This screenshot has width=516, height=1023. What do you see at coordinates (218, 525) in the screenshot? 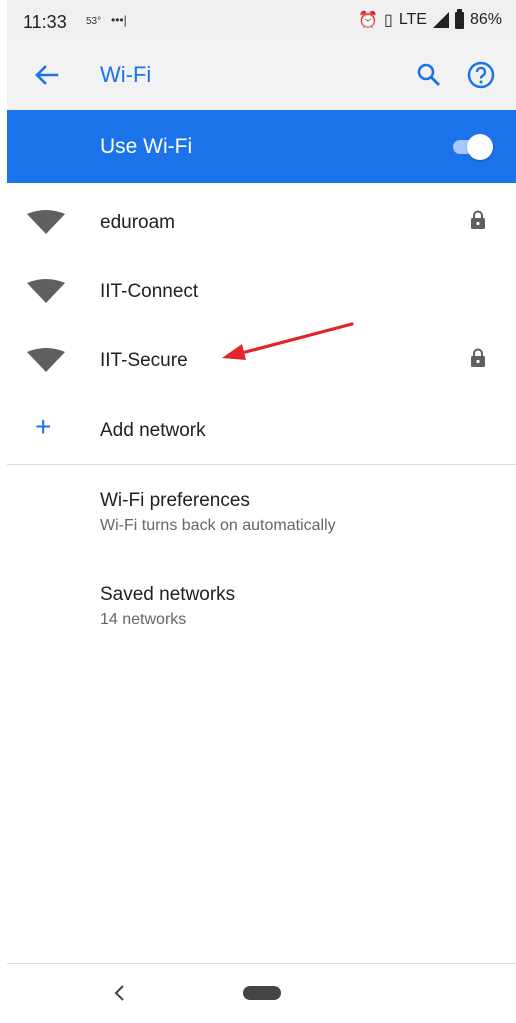
I see `wifi-preferences-subtitle: Wi-Fi turns back on automatically` at bounding box center [218, 525].